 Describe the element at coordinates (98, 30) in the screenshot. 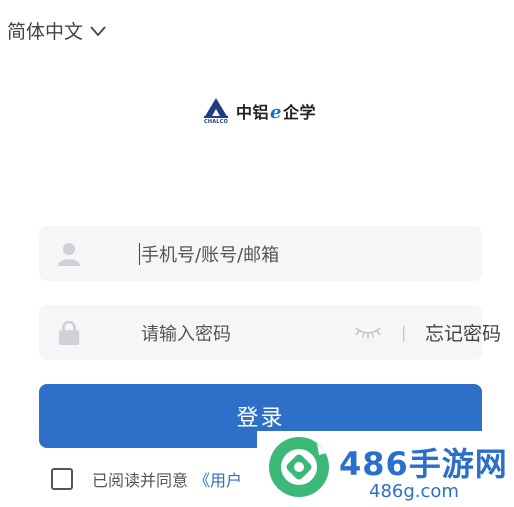

I see `chevron-down-icon` at that location.